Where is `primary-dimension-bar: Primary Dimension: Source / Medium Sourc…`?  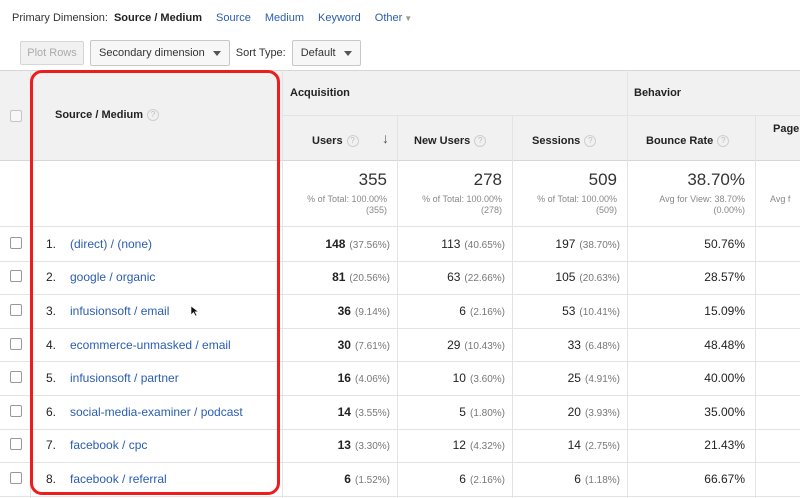 primary-dimension-bar: Primary Dimension: Source / Medium Sourc… is located at coordinates (400, 18).